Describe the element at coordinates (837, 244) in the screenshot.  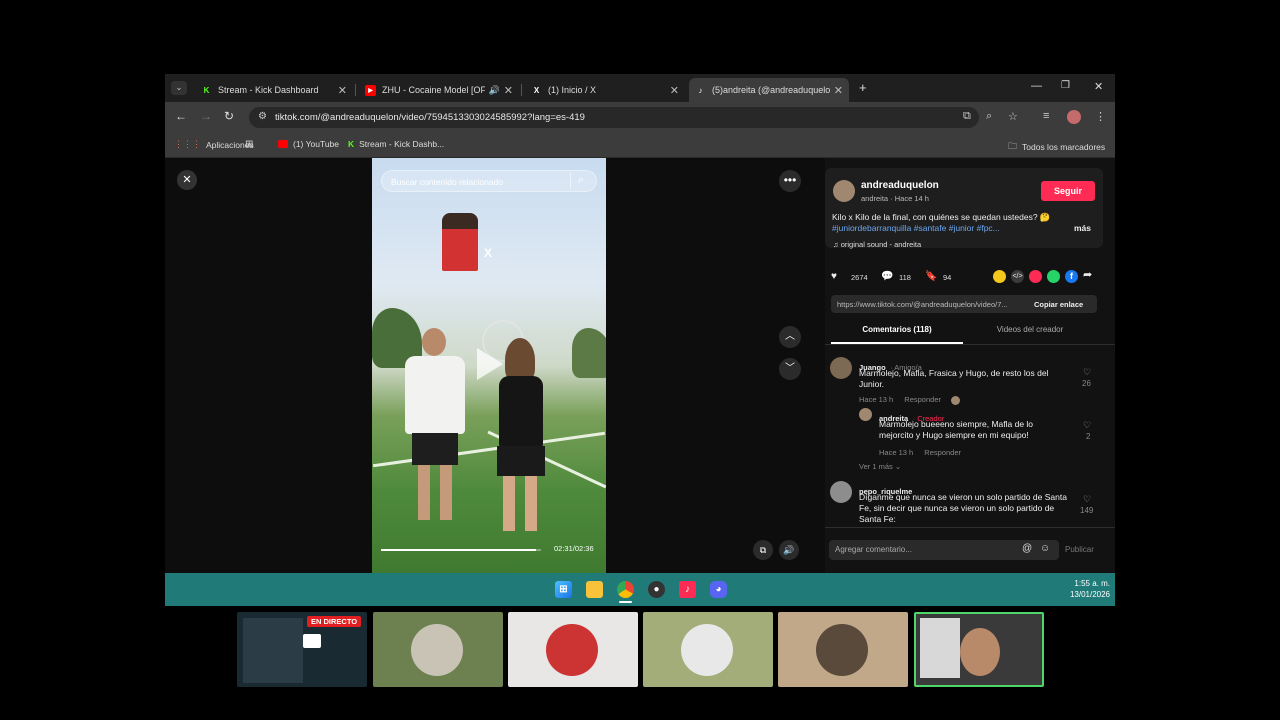
I see `music-note-icon: ♫` at that location.